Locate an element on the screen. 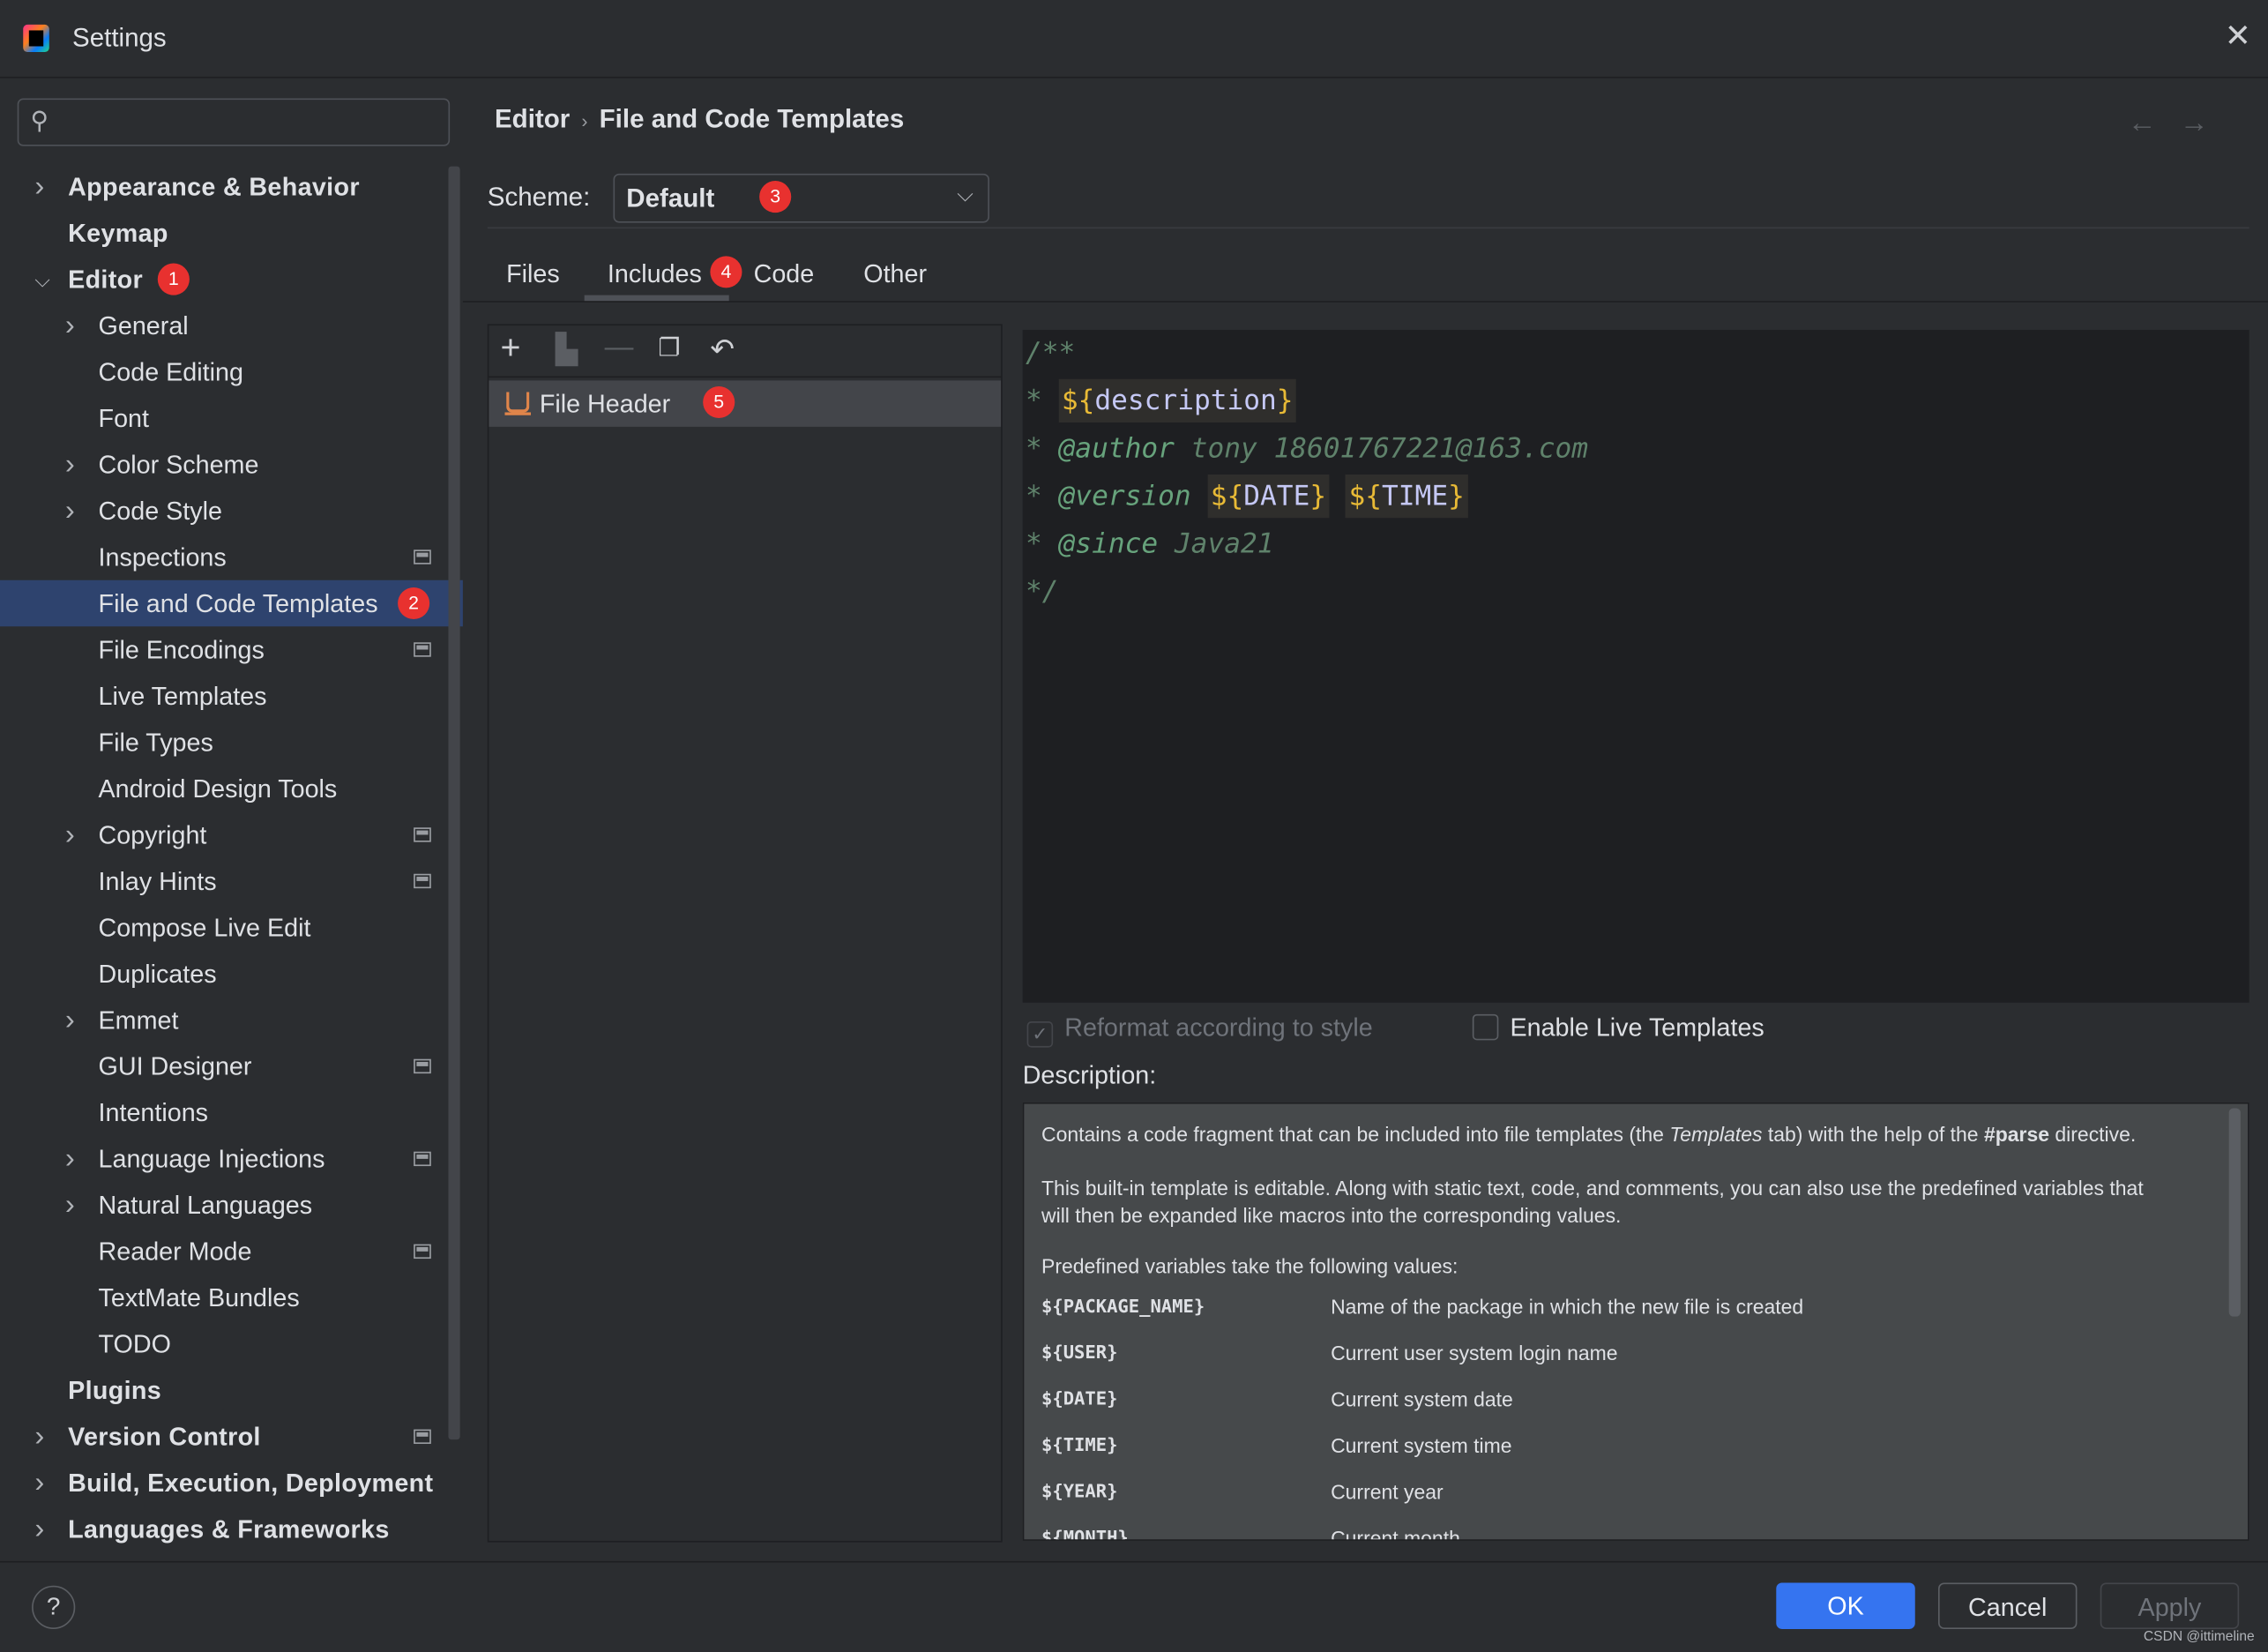  sidebar-item-todo: TODO is located at coordinates (231, 1344).